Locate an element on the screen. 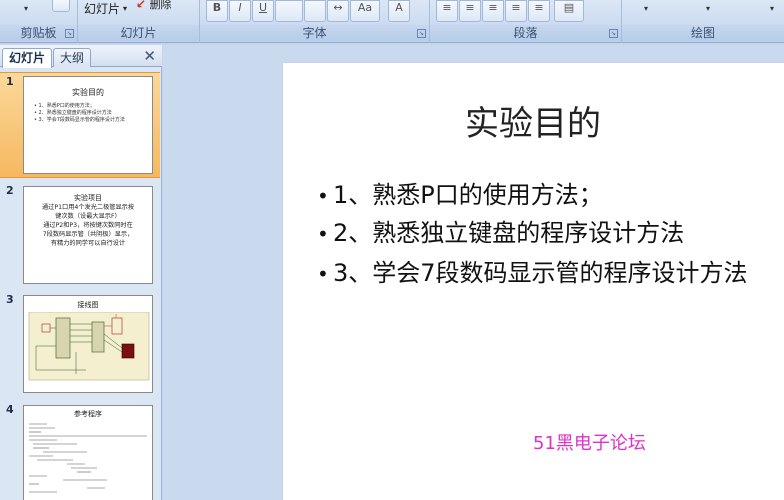  delete-slide-label: 删除 is located at coordinates (160, 5).